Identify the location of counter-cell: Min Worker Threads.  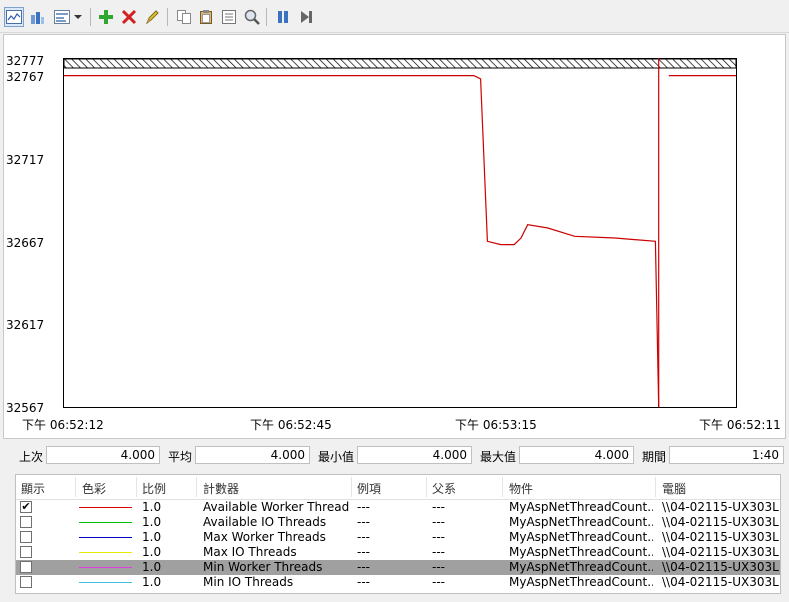
(263, 567).